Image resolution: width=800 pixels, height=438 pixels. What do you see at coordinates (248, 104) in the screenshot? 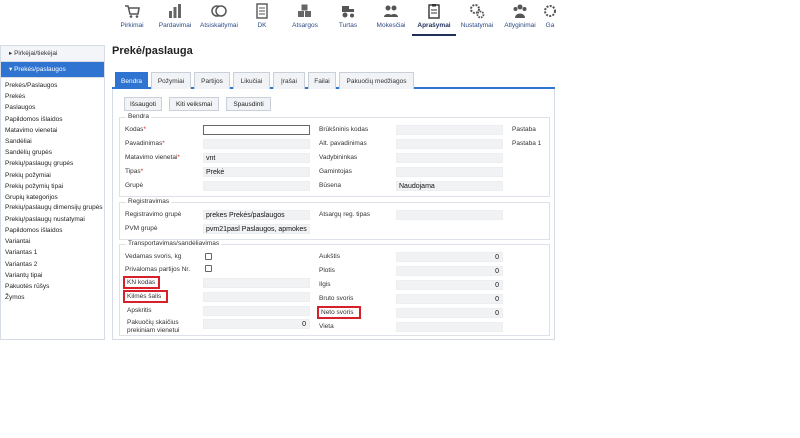
I see `print-button: Spausdinti` at bounding box center [248, 104].